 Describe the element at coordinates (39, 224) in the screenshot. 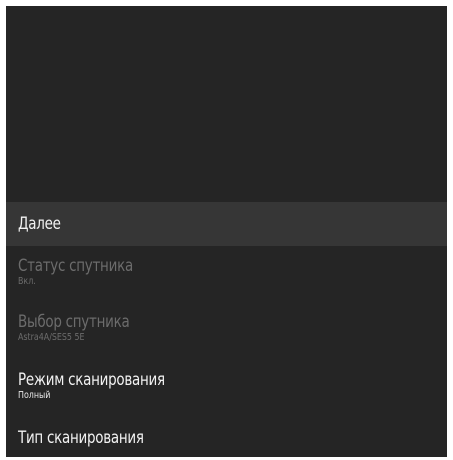

I see `menu-item-label: Далее` at that location.